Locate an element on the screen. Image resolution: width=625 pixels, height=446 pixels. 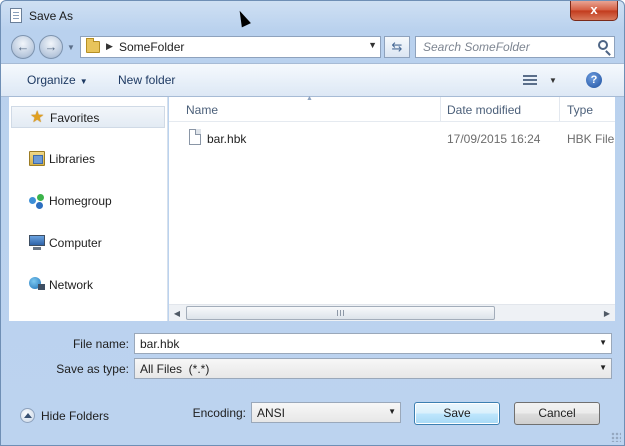
sidebar-item-label: Libraries is located at coordinates (72, 159).